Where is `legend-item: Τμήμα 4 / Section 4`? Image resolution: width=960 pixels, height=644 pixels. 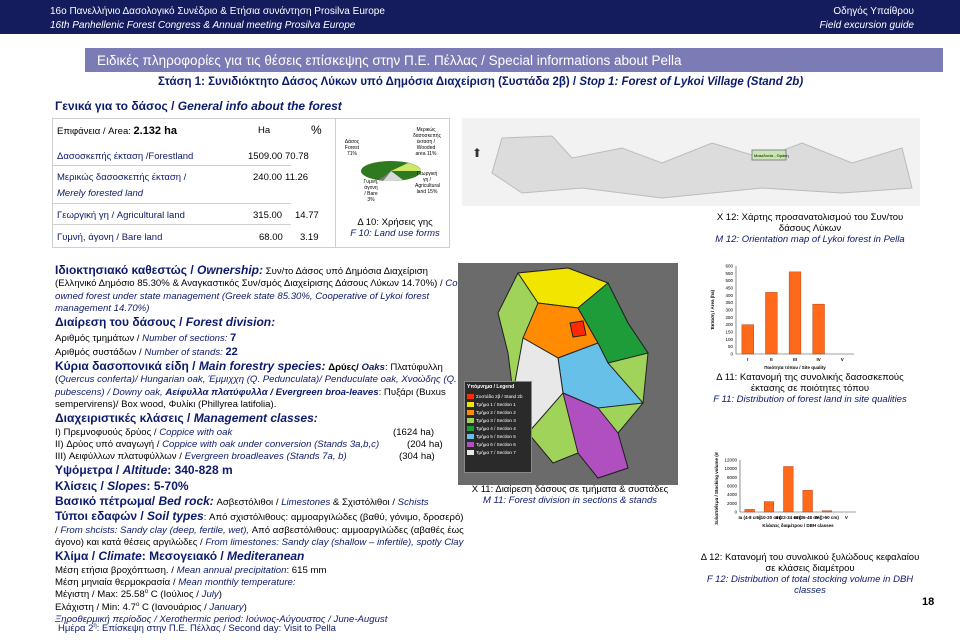
legend-item: Τμήμα 4 / Section 4 is located at coordinates (498, 428).